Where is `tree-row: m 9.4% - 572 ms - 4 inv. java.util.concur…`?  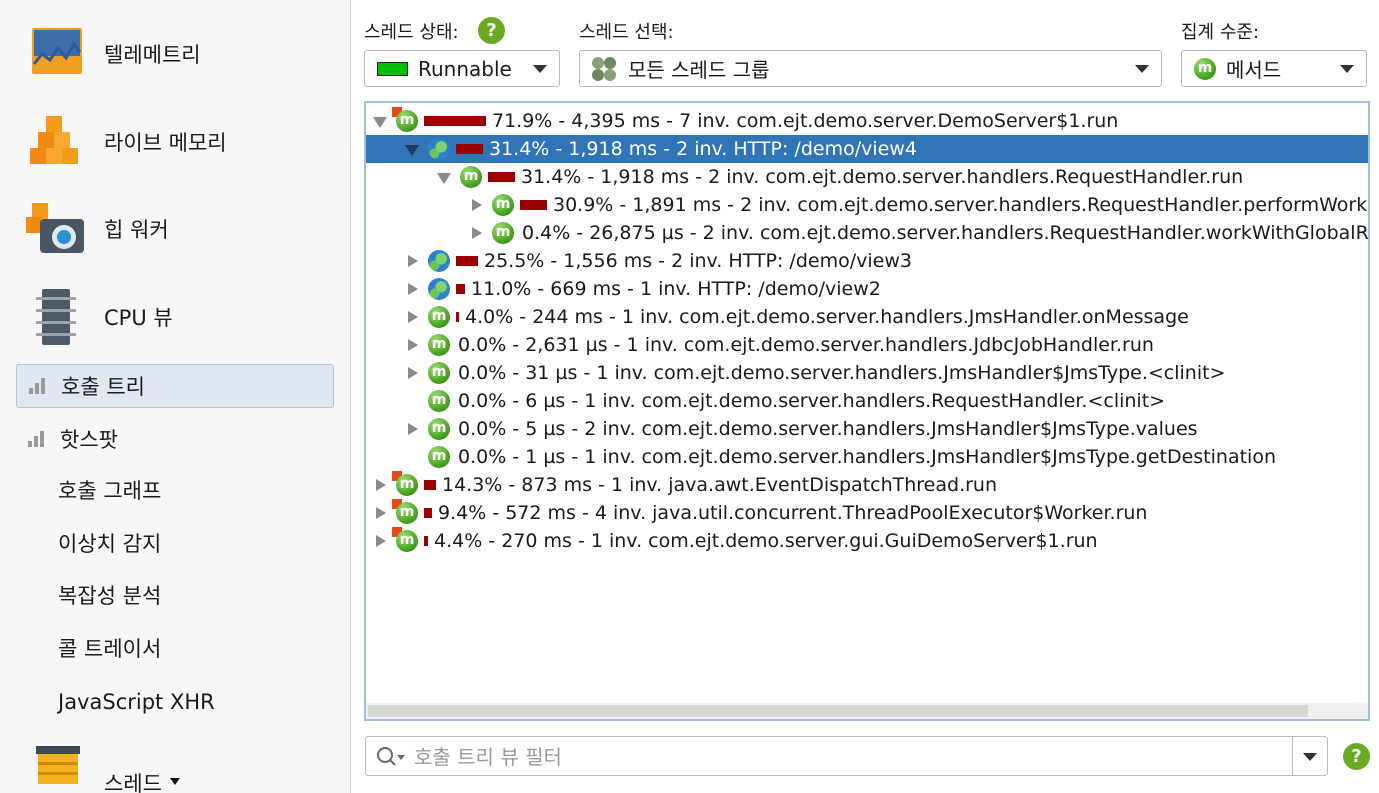
tree-row: m 9.4% - 572 ms - 4 inv. java.util.concur… is located at coordinates (867, 513).